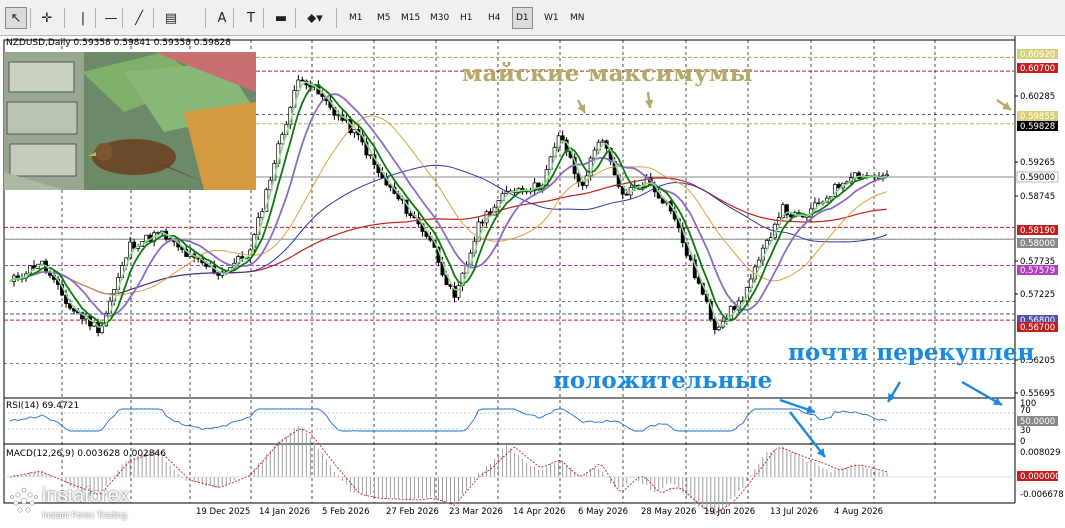 The height and width of the screenshot is (528, 1065). Describe the element at coordinates (16, 18) in the screenshot. I see `cursor-icon: ↖` at that location.